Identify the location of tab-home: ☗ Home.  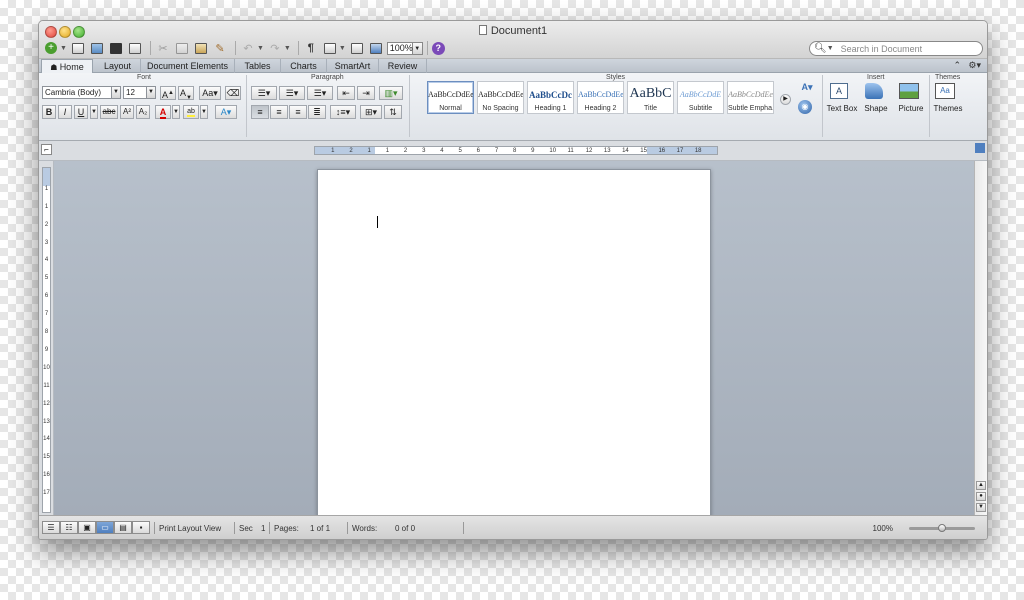
(67, 66).